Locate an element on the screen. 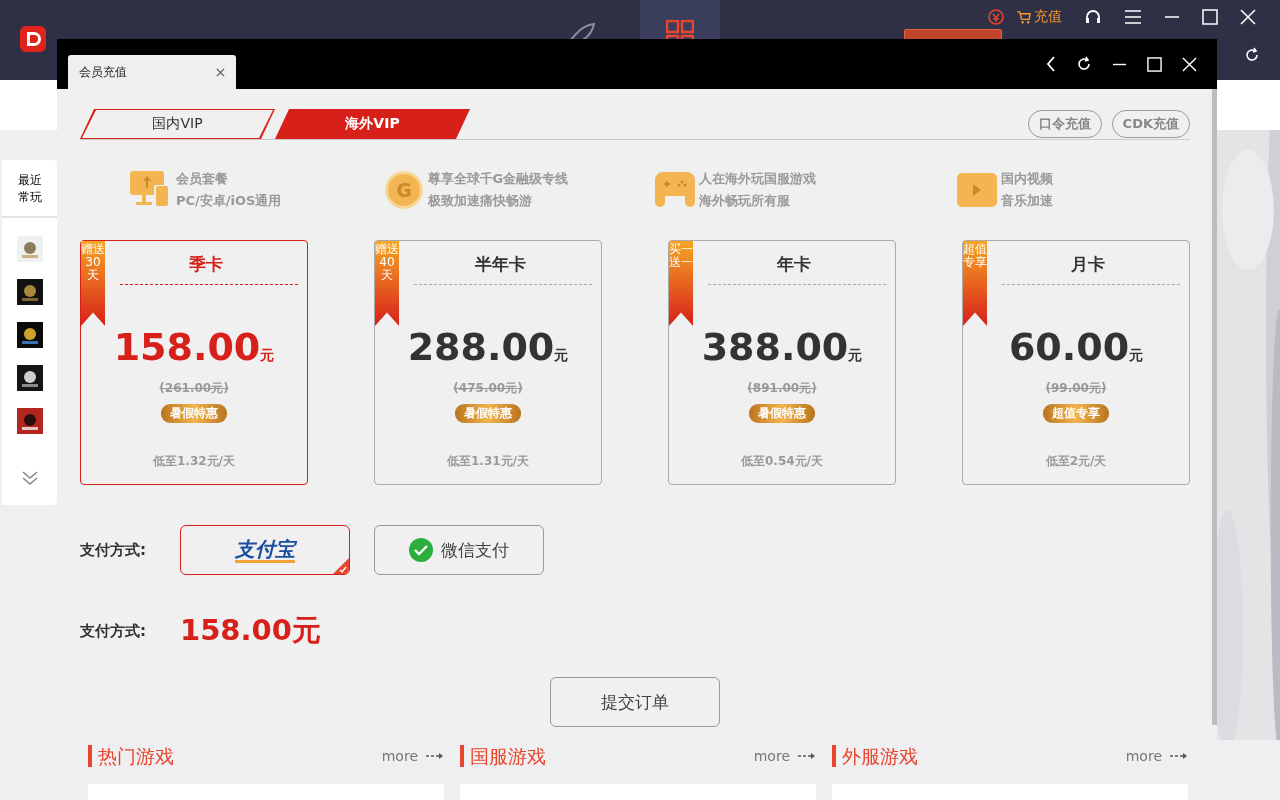 The width and height of the screenshot is (1280, 800). daily-price: 低至2元/天 is located at coordinates (1076, 461).